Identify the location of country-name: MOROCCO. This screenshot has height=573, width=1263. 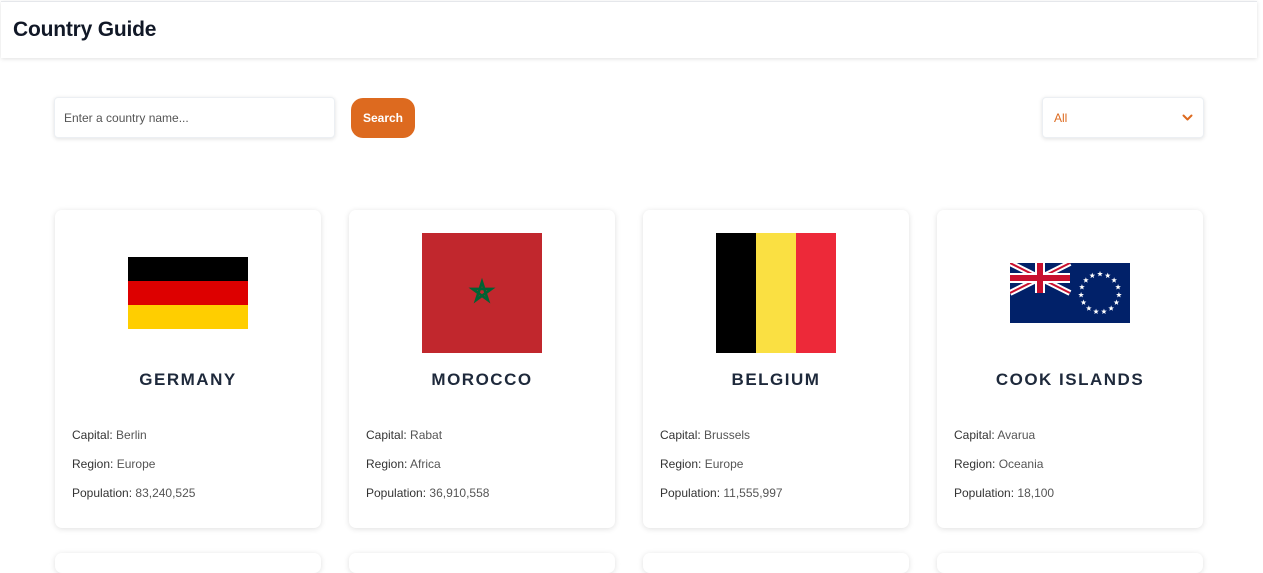
(482, 379).